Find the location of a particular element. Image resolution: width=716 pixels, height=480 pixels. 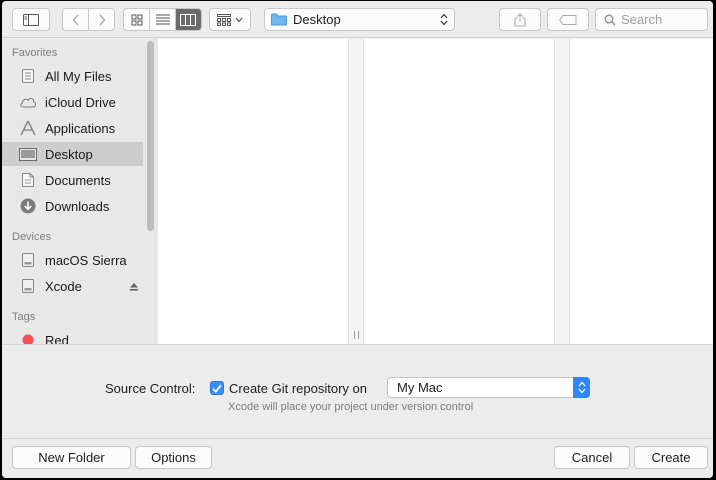

sidebar-item-label: Desktop is located at coordinates (69, 154).